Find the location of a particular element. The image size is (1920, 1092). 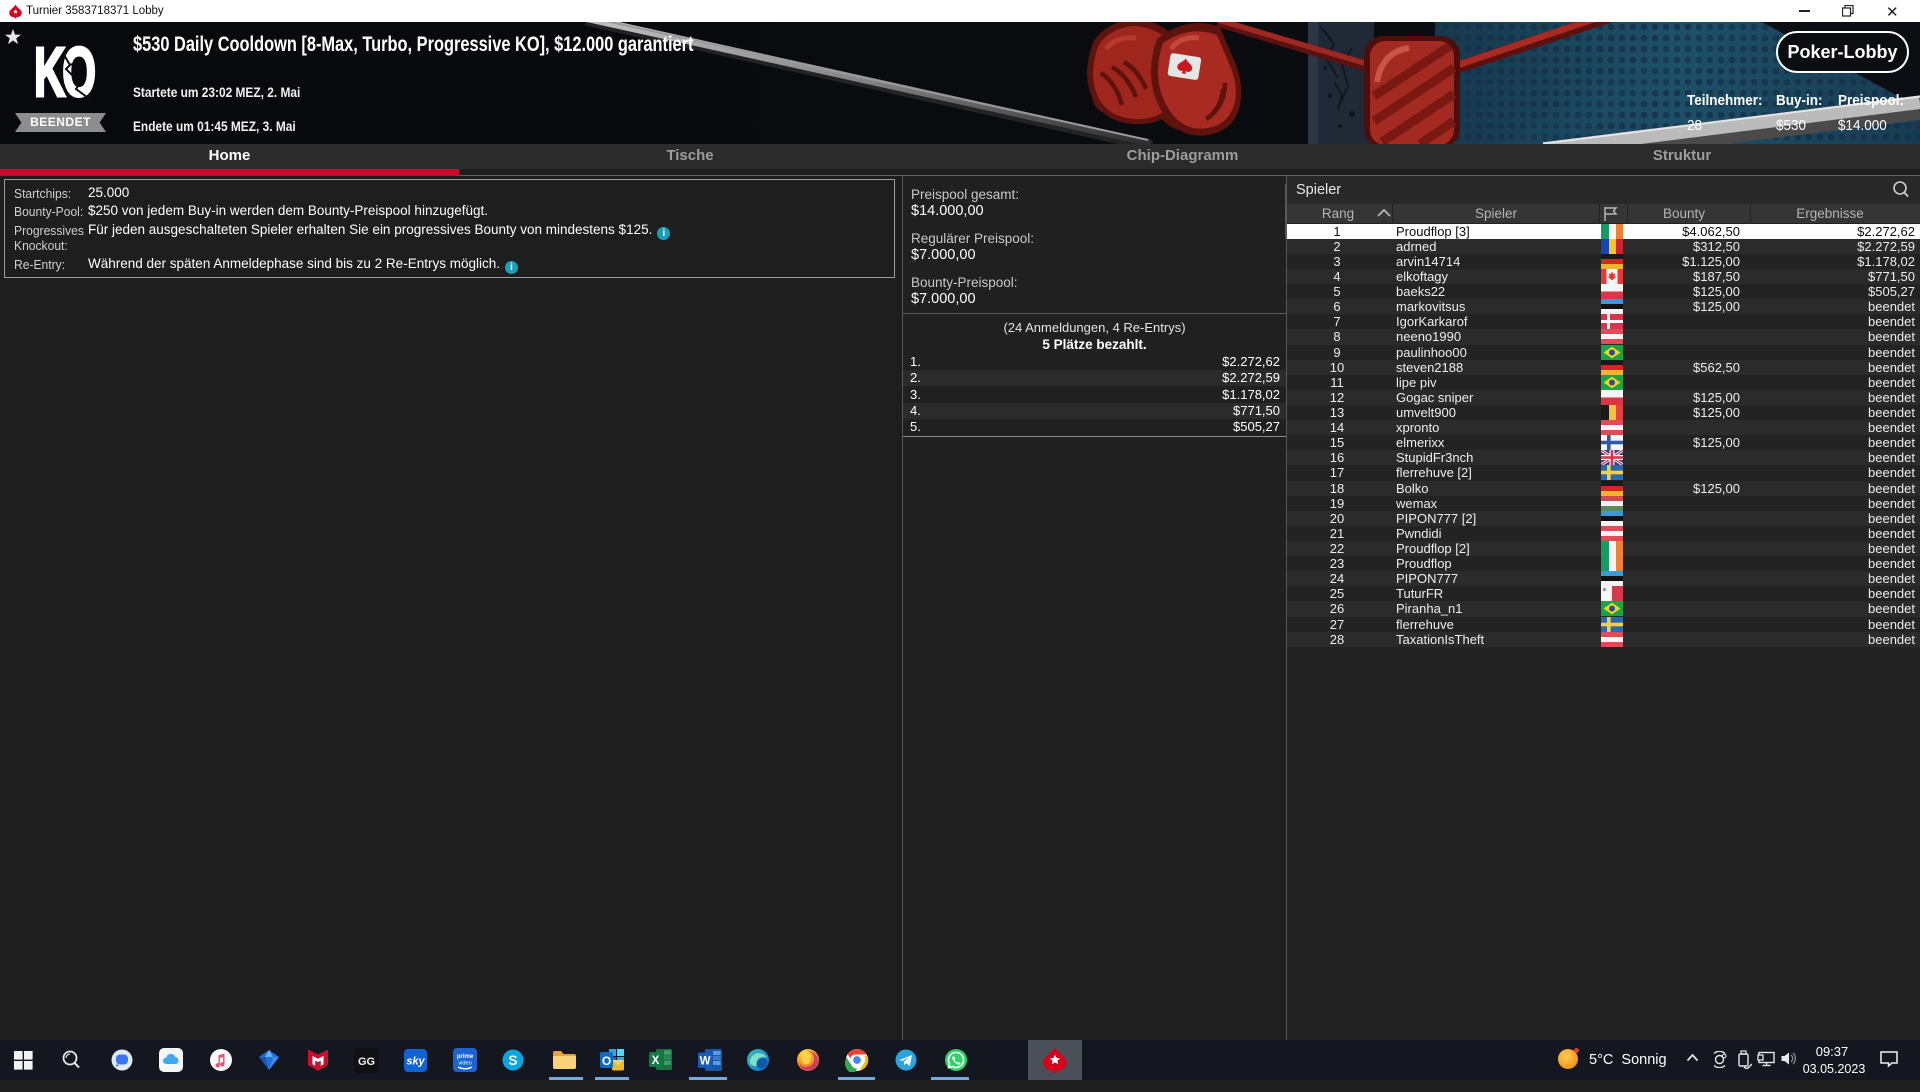

svg-text: video is located at coordinates (464, 1064).